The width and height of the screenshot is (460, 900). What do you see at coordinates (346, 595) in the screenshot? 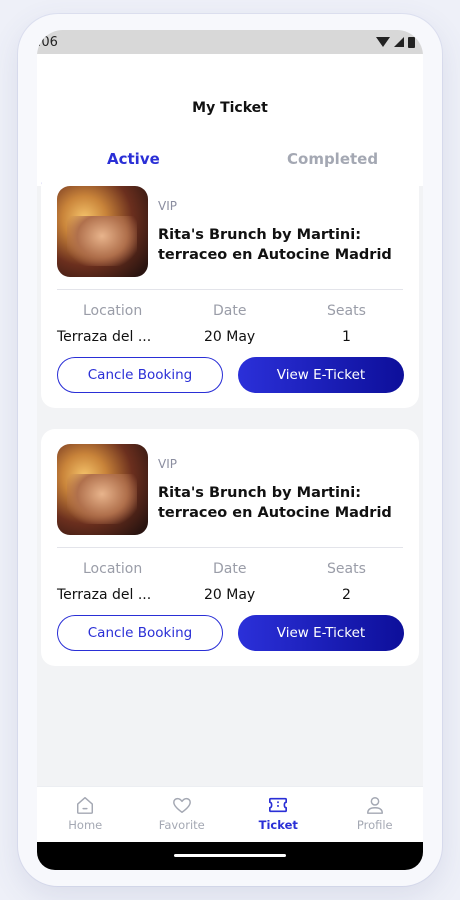
I see `seats-value: 2` at bounding box center [346, 595].